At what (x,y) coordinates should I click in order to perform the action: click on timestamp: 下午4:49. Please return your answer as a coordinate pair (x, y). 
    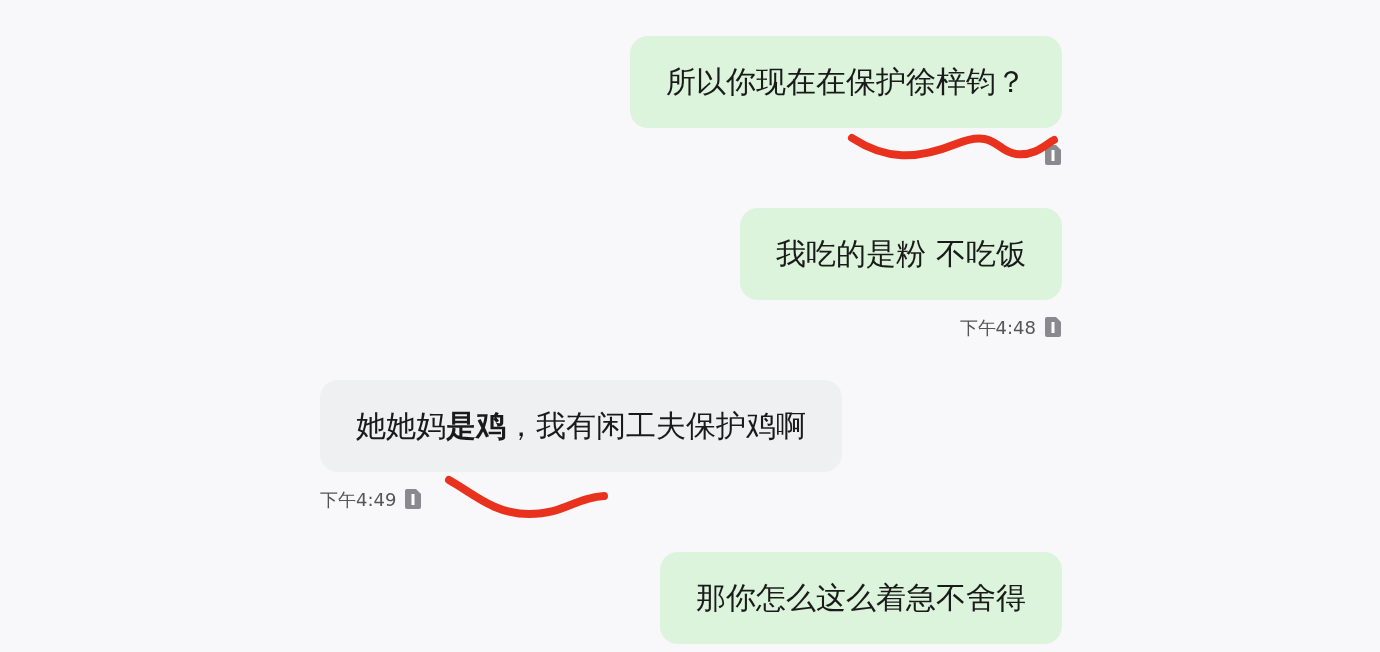
    Looking at the image, I should click on (358, 499).